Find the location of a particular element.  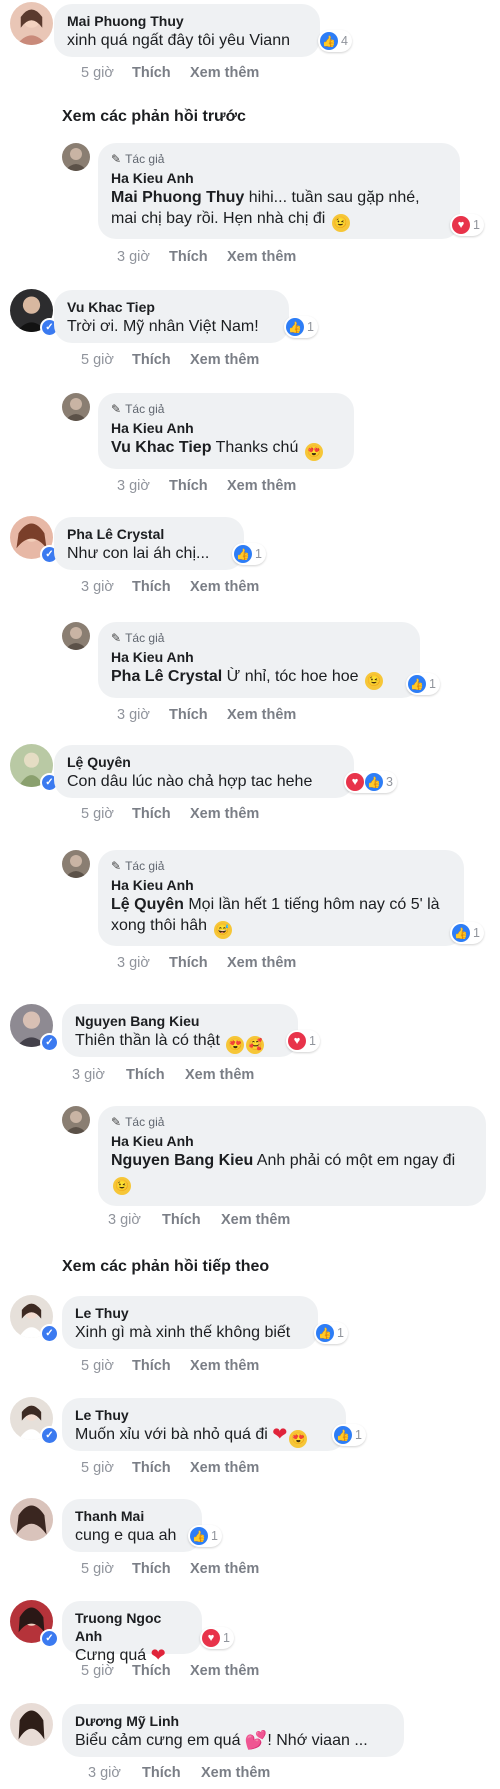

comment-author: Mai Phuong Thuy is located at coordinates (187, 21).